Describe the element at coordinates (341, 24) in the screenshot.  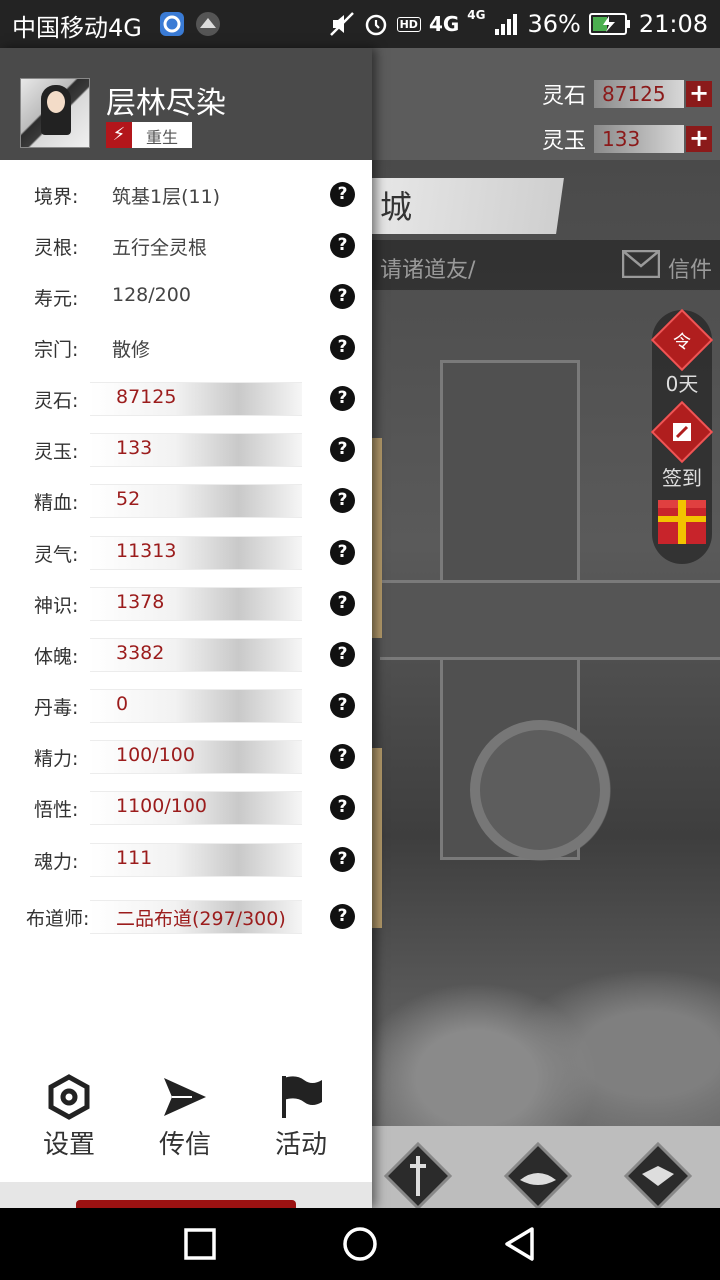
I see `mute-icon` at that location.